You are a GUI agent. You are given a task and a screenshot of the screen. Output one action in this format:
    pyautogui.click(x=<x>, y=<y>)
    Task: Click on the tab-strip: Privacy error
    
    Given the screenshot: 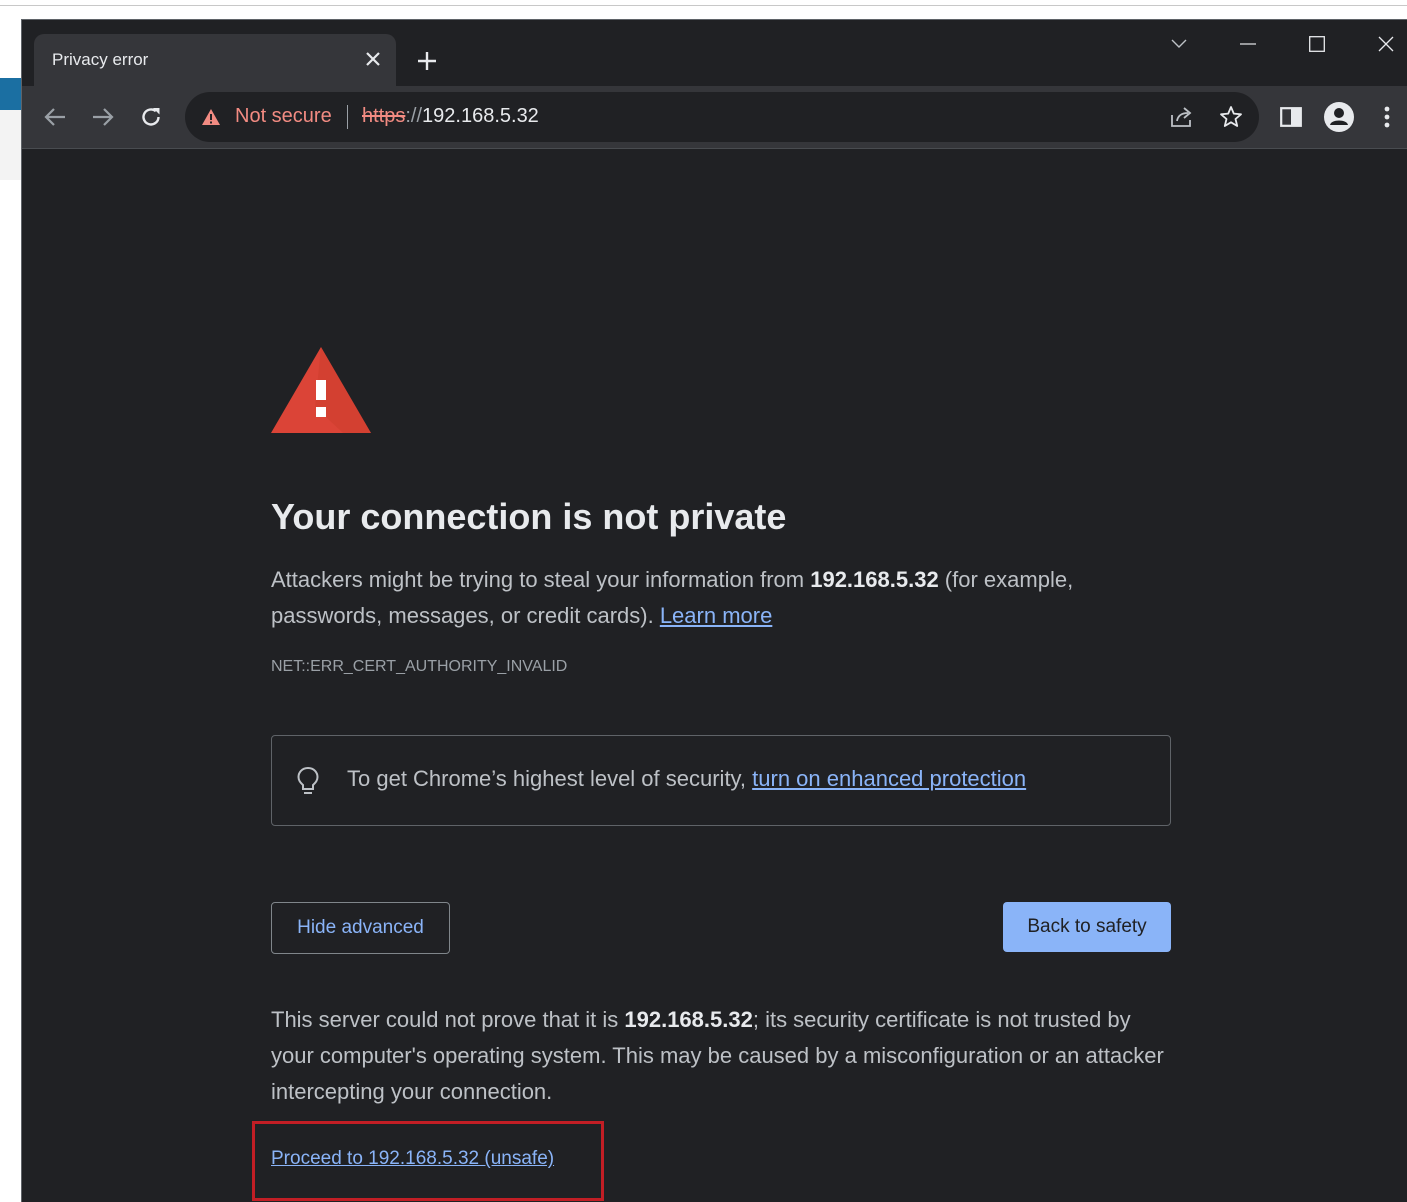 What is the action you would take?
    pyautogui.click(x=714, y=53)
    